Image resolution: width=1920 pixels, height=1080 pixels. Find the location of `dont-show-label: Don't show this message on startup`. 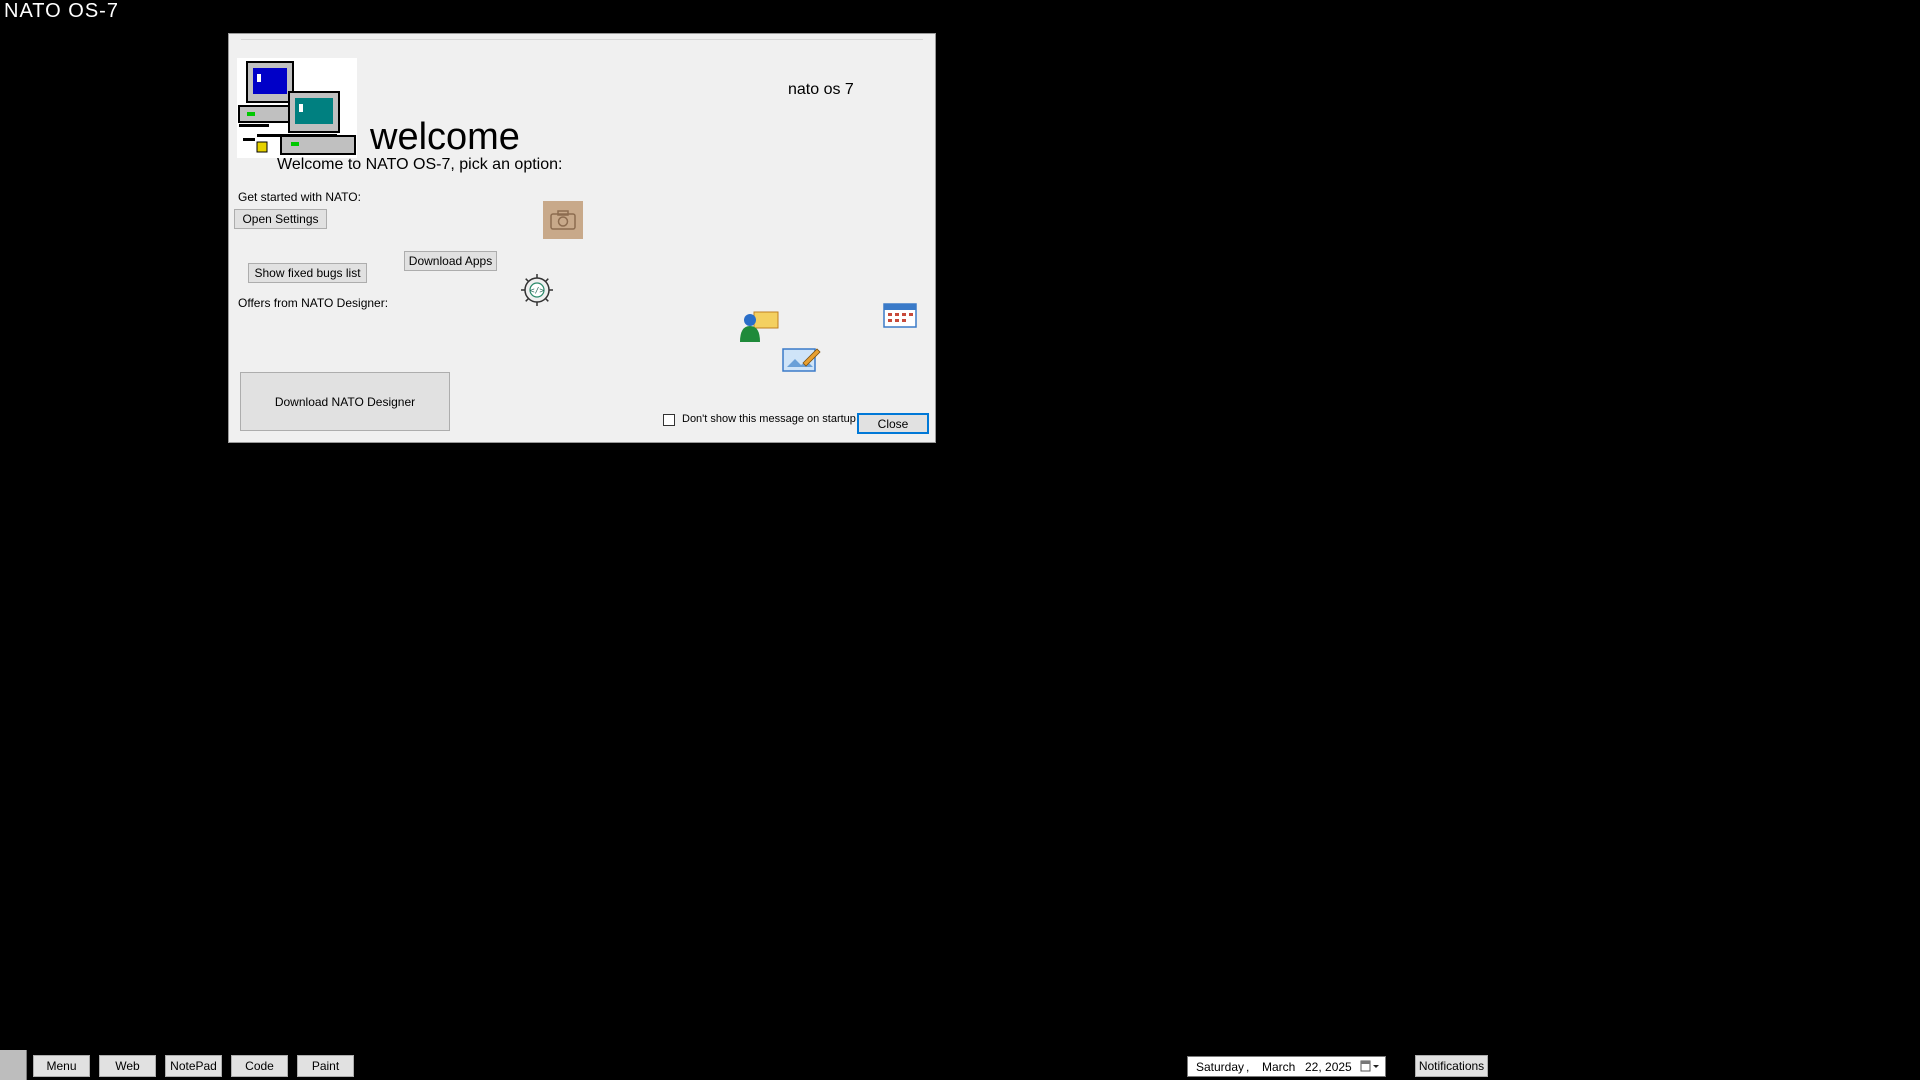

dont-show-label: Don't show this message on startup is located at coordinates (769, 419).